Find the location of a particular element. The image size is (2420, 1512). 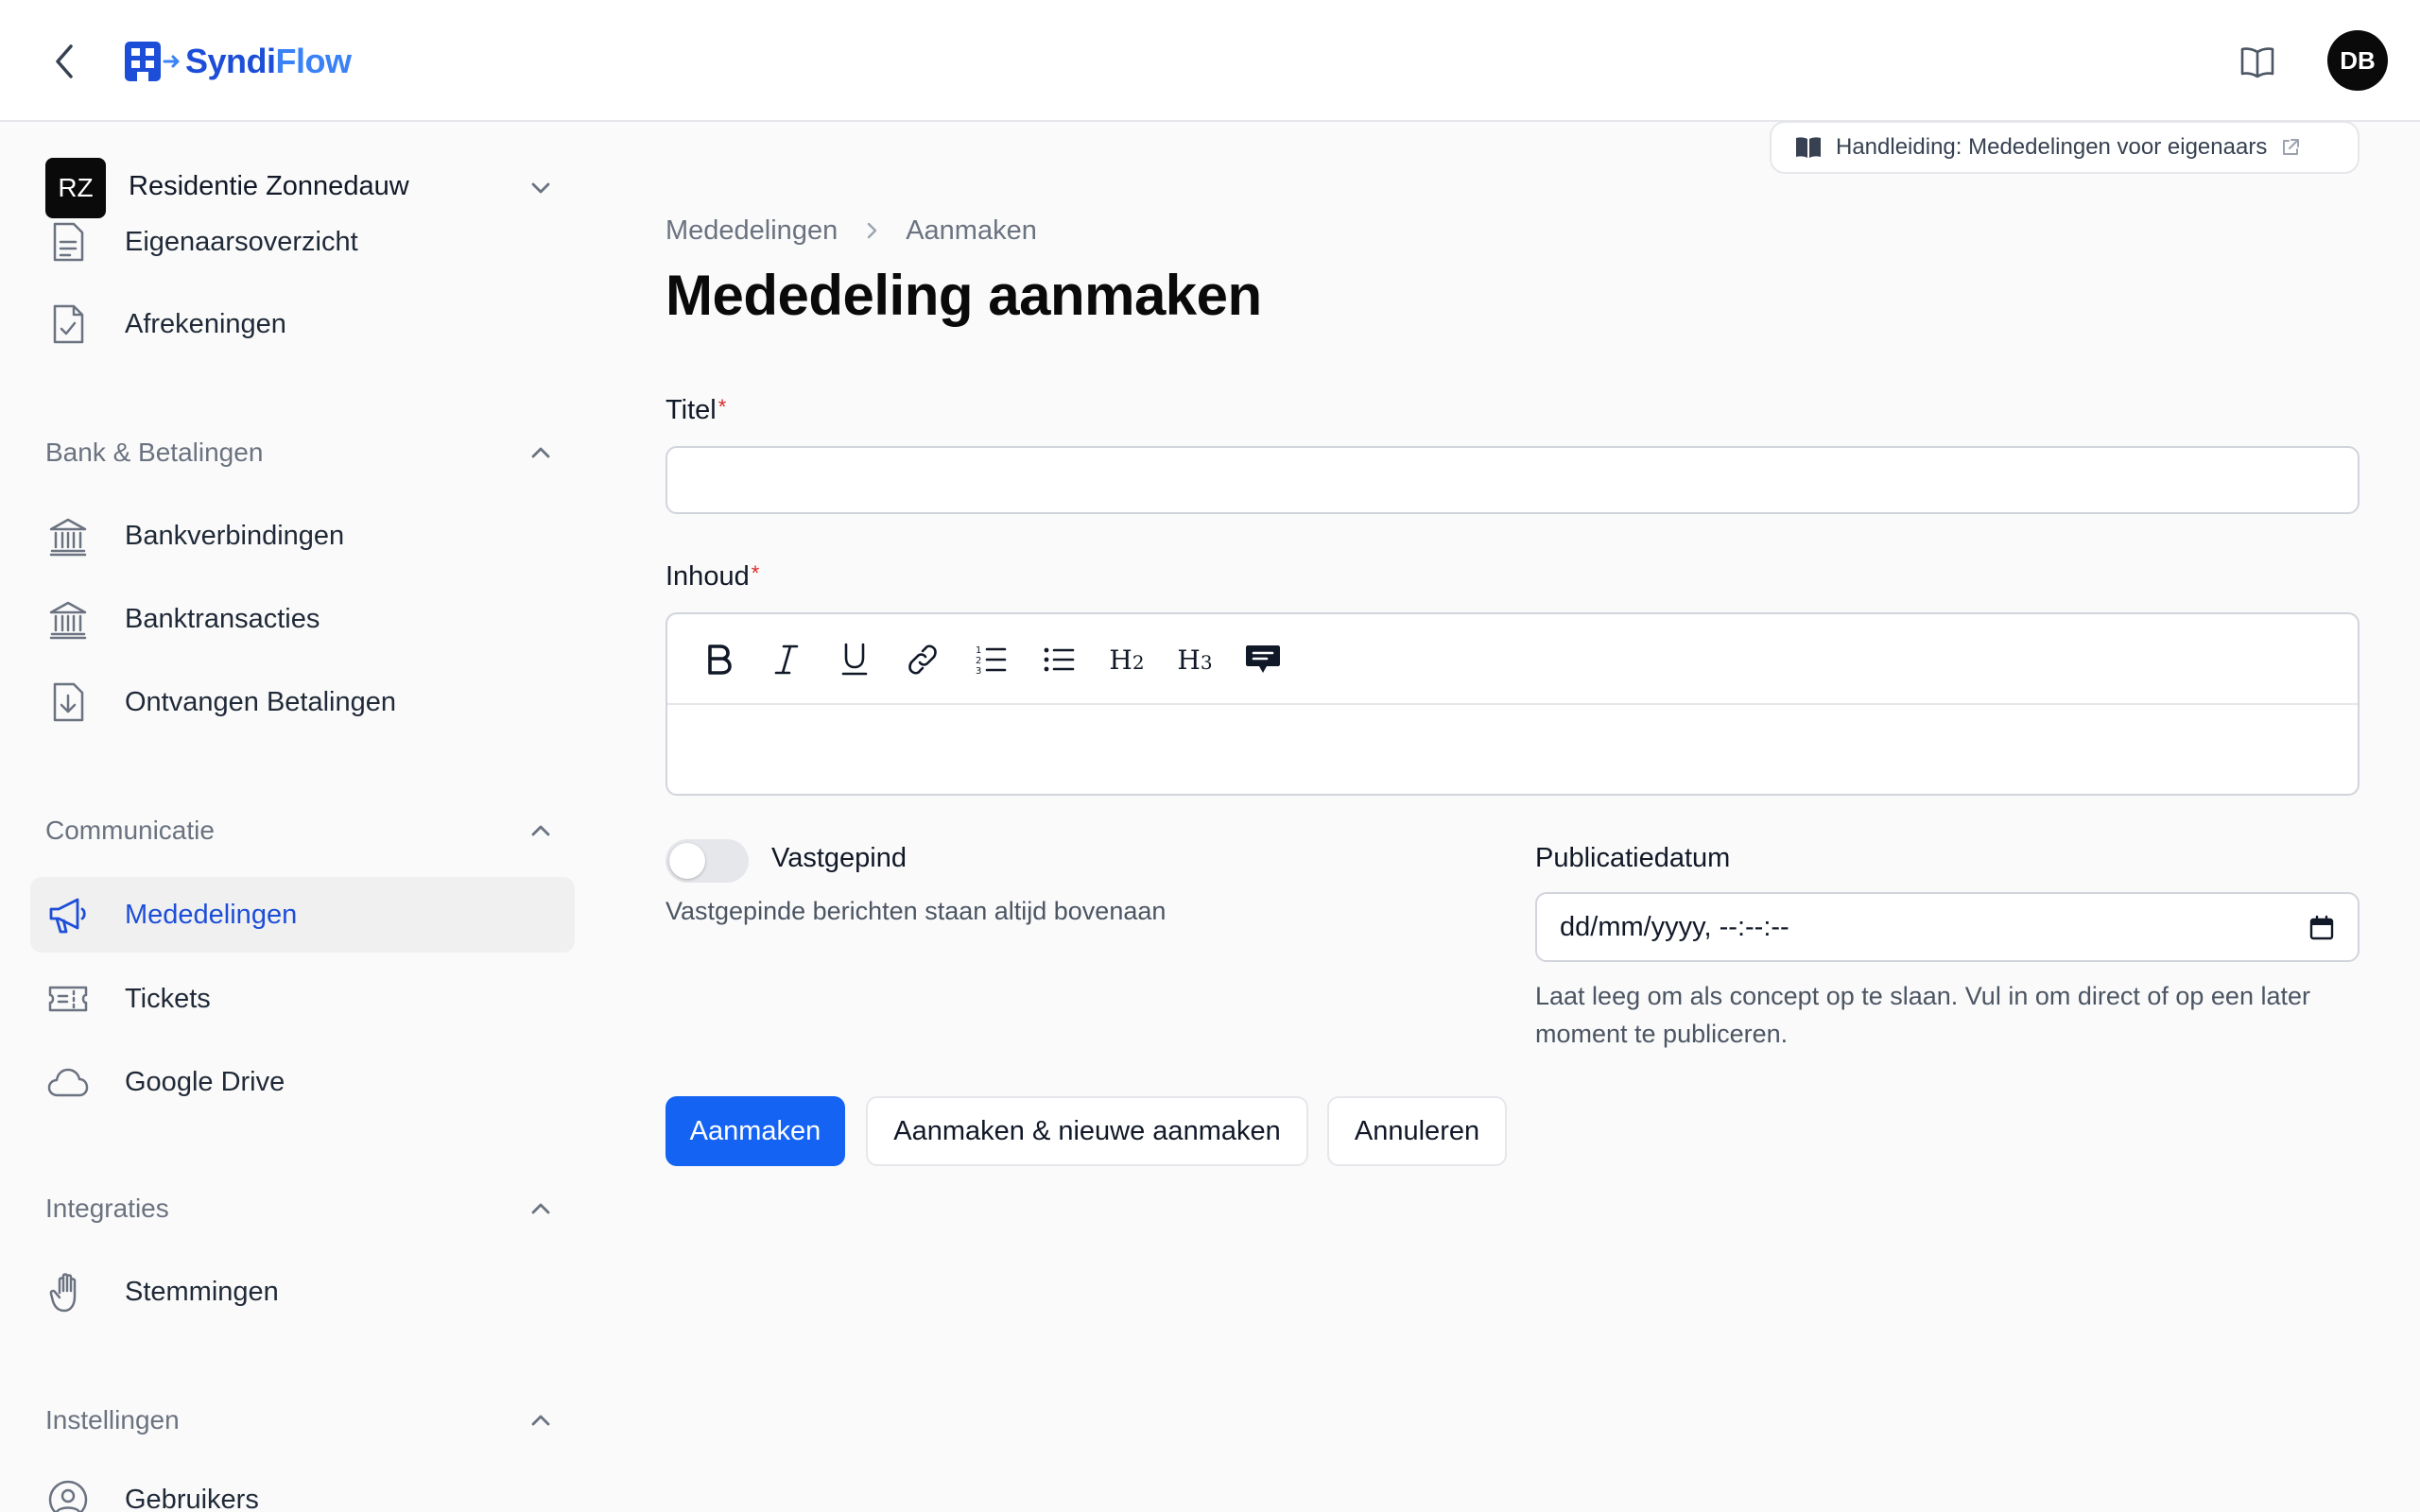

sidebar-item-stemmingen: Stemmingen is located at coordinates (302, 1292).